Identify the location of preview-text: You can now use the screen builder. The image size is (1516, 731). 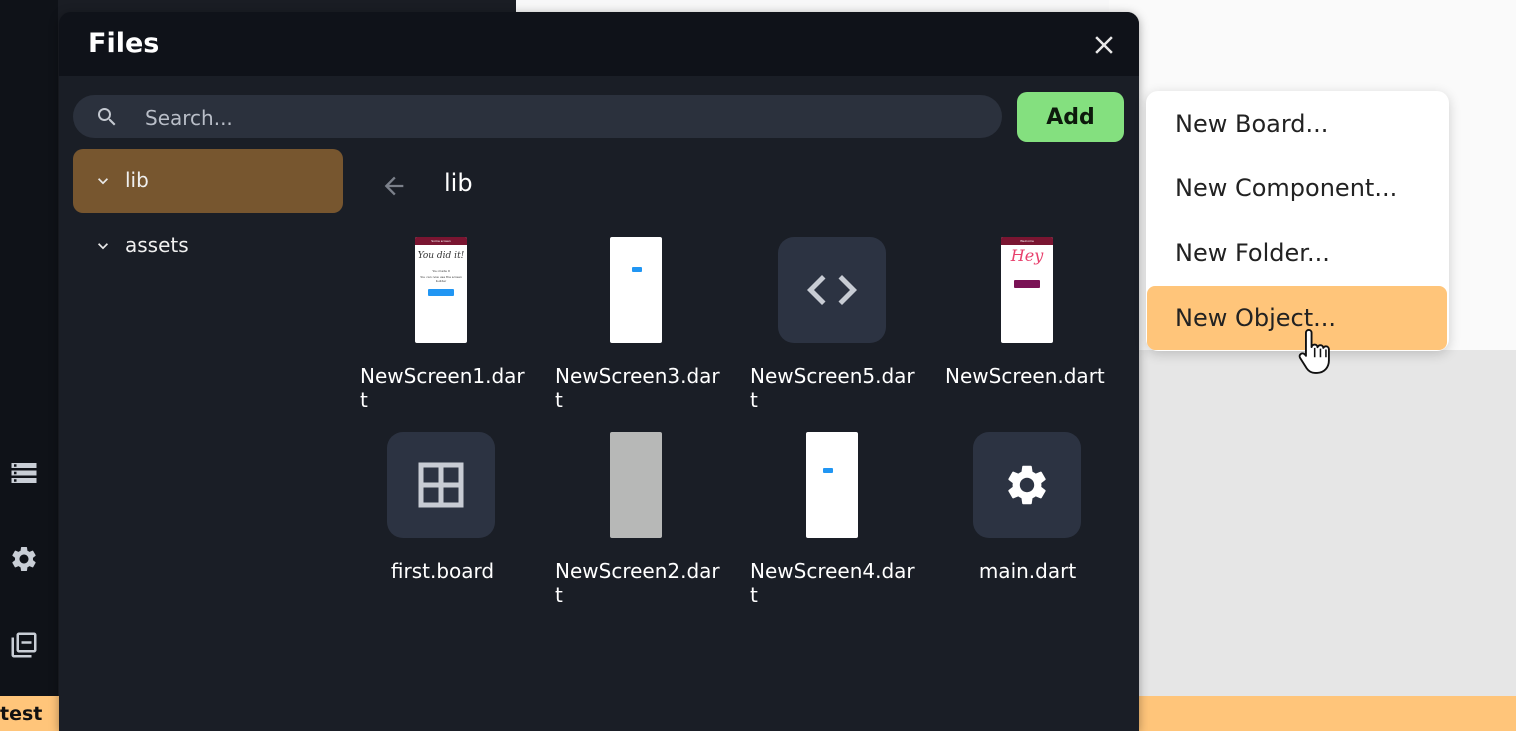
(441, 279).